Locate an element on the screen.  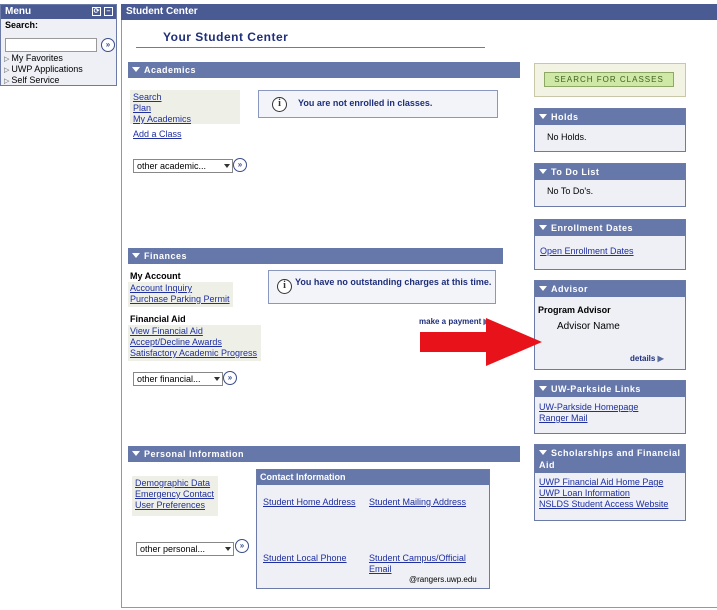
link-student-home-address: Student Home Address is located at coordinates (309, 502).